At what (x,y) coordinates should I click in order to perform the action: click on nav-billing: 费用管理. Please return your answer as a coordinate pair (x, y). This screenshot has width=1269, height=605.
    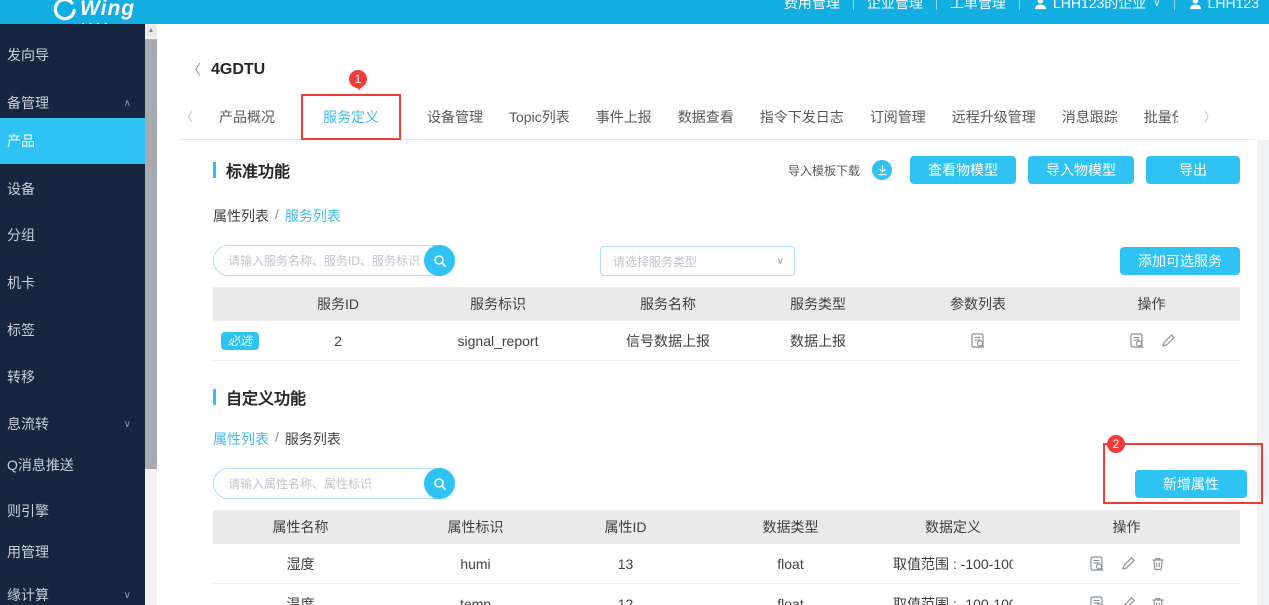
    Looking at the image, I should click on (812, 6).